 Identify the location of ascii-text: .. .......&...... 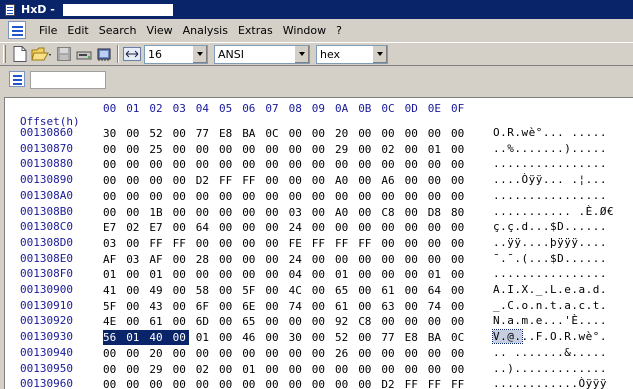
(550, 352).